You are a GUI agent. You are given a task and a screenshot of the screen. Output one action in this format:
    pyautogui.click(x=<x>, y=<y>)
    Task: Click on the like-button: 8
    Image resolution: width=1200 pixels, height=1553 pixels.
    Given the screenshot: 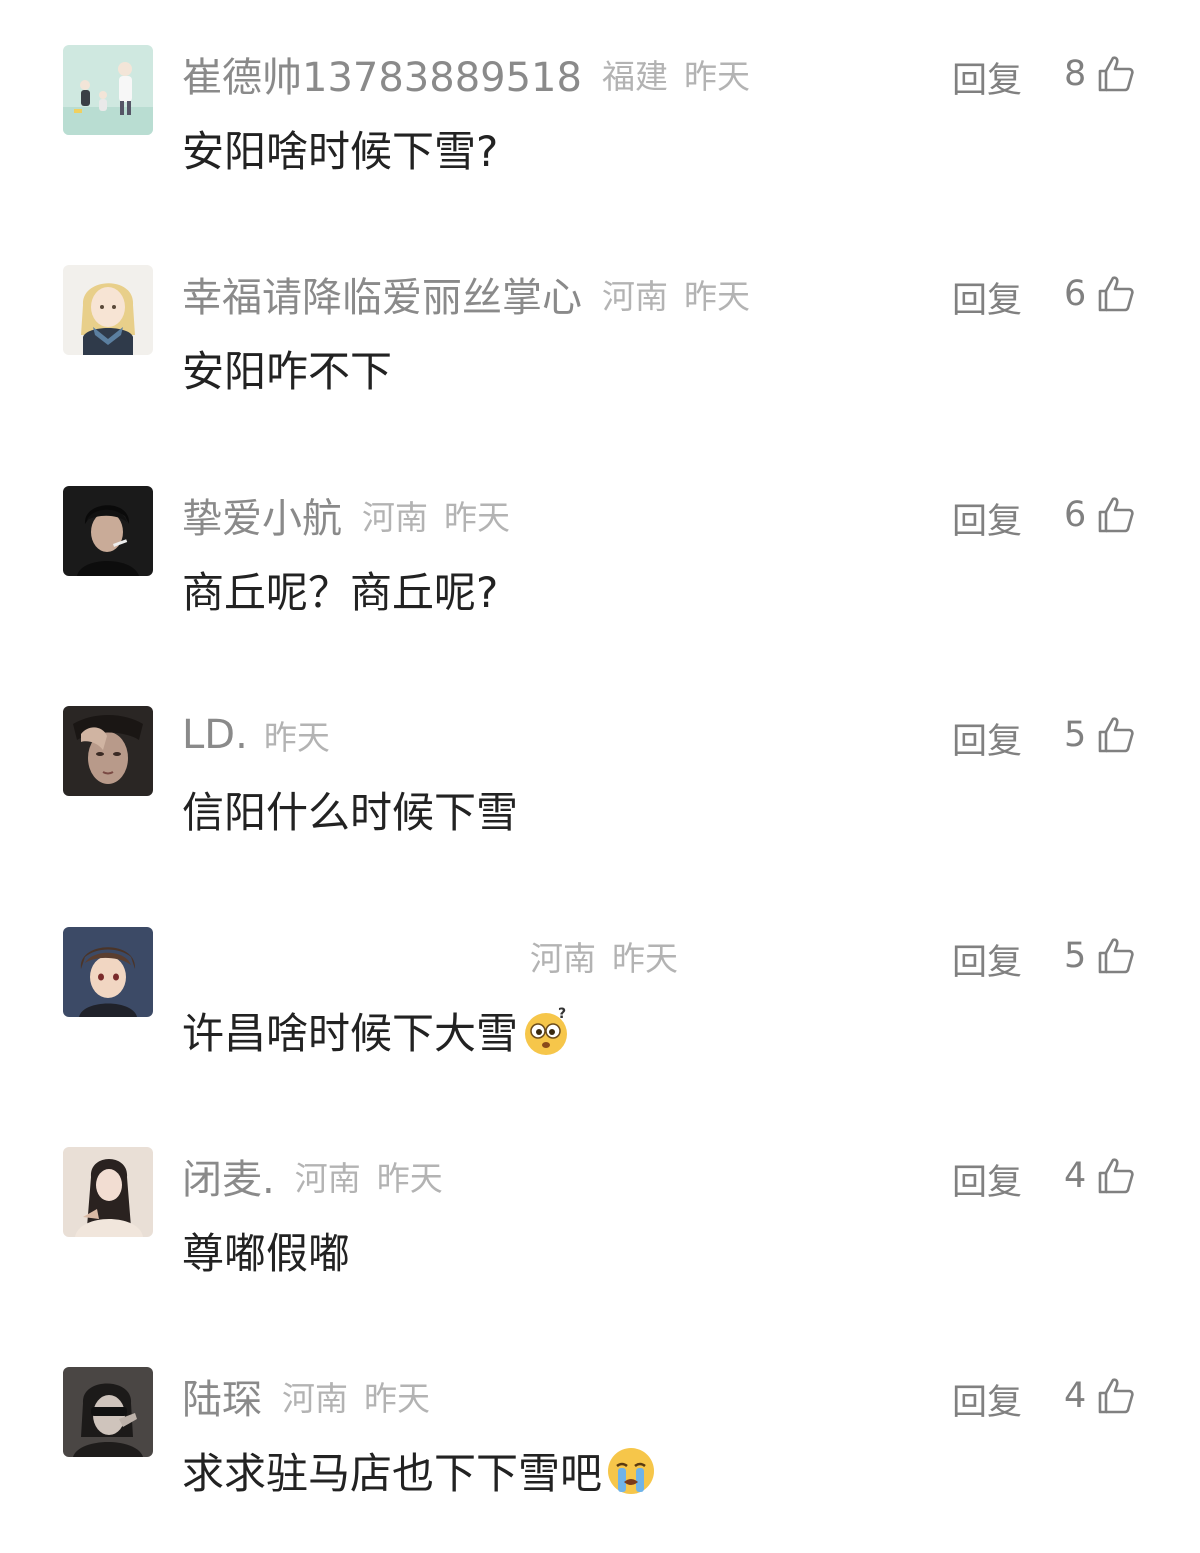 What is the action you would take?
    pyautogui.click(x=1100, y=74)
    